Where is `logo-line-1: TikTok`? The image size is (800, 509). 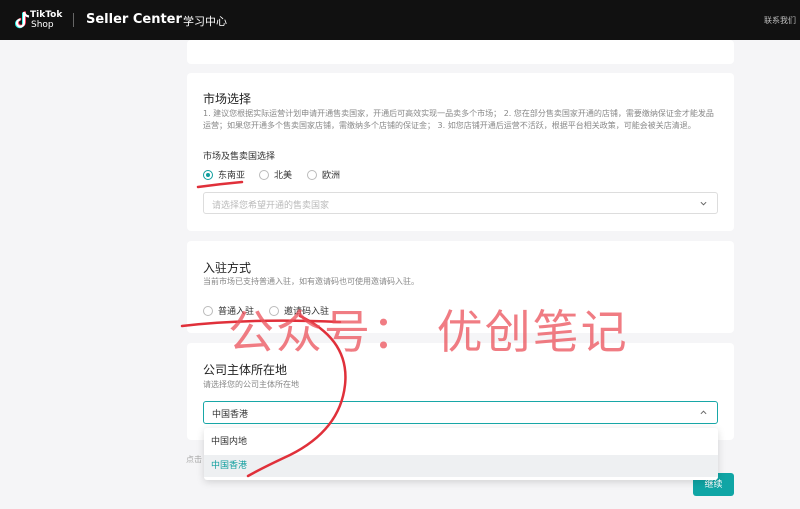 logo-line-1: TikTok is located at coordinates (46, 15).